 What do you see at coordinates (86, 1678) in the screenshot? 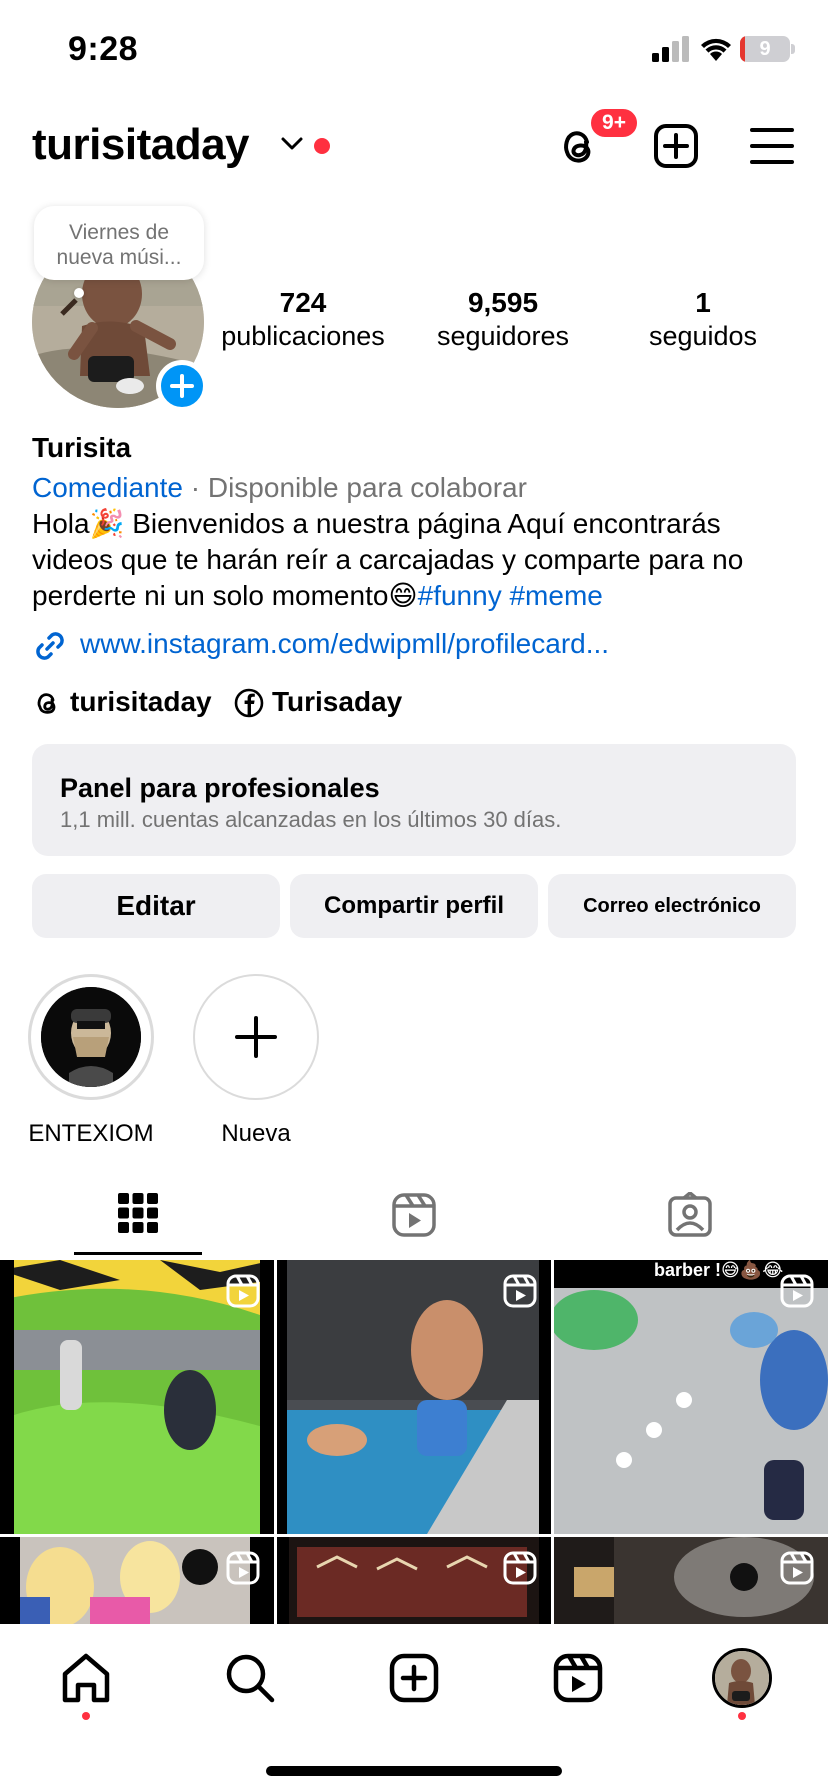
I see `home-icon` at bounding box center [86, 1678].